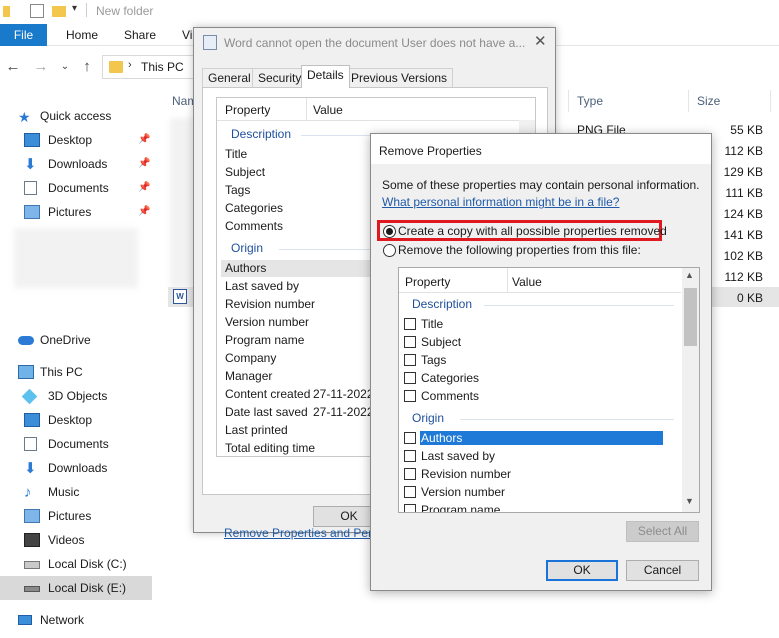  Describe the element at coordinates (236, 154) in the screenshot. I see `property-title: Title` at that location.